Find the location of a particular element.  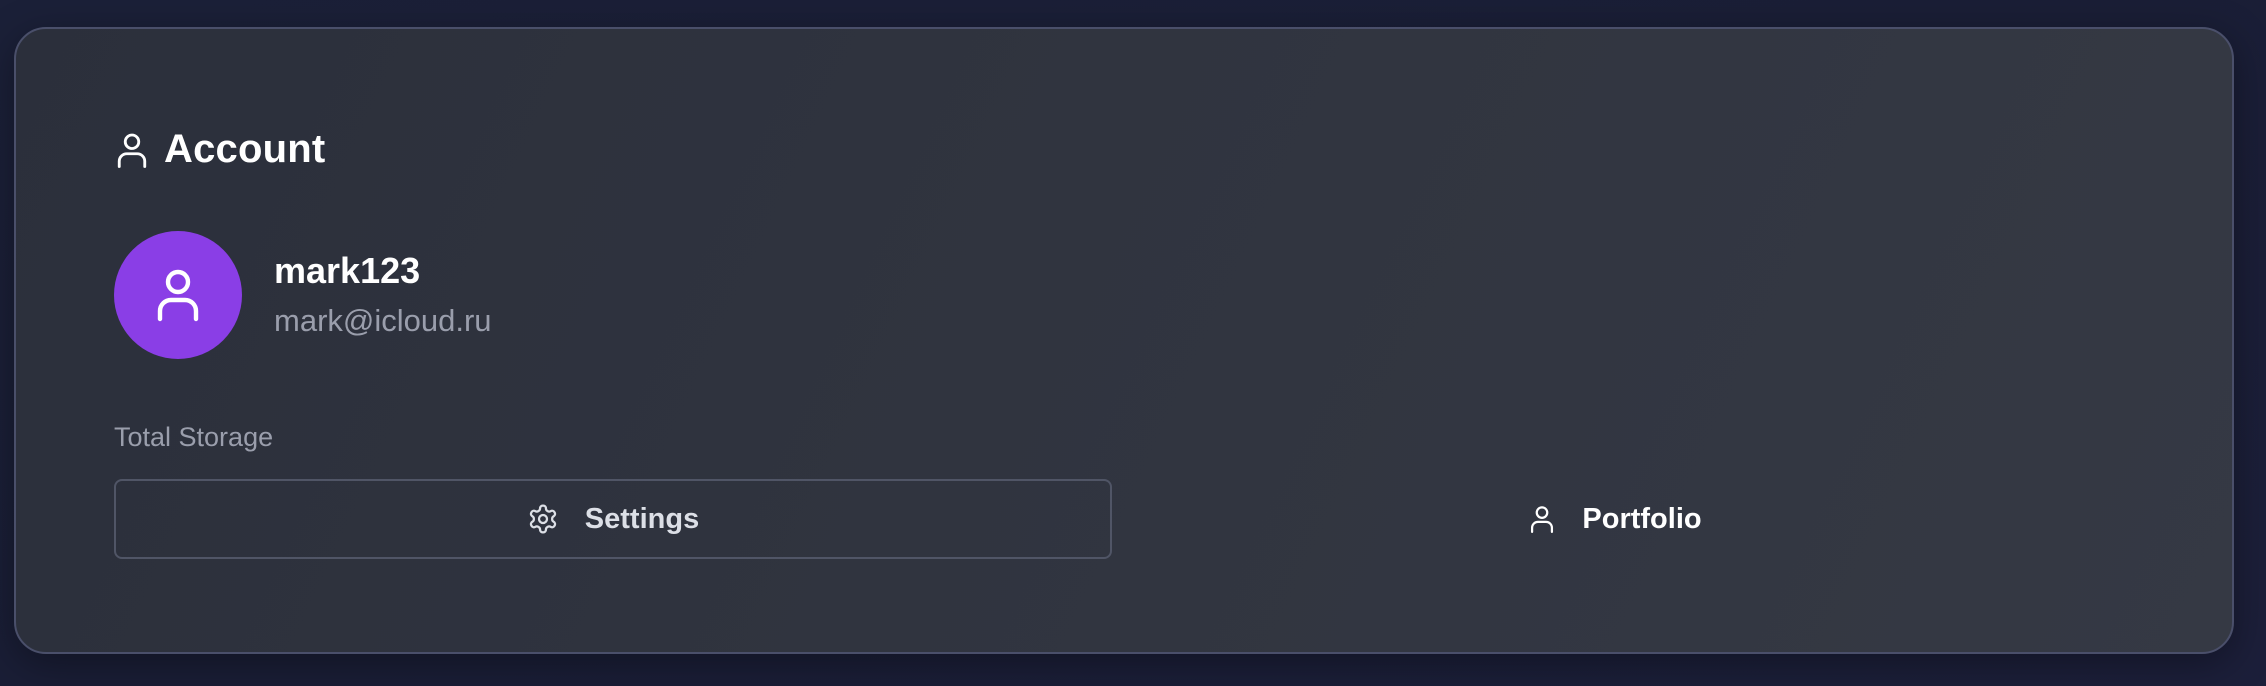

settings-button: Settings is located at coordinates (613, 519).